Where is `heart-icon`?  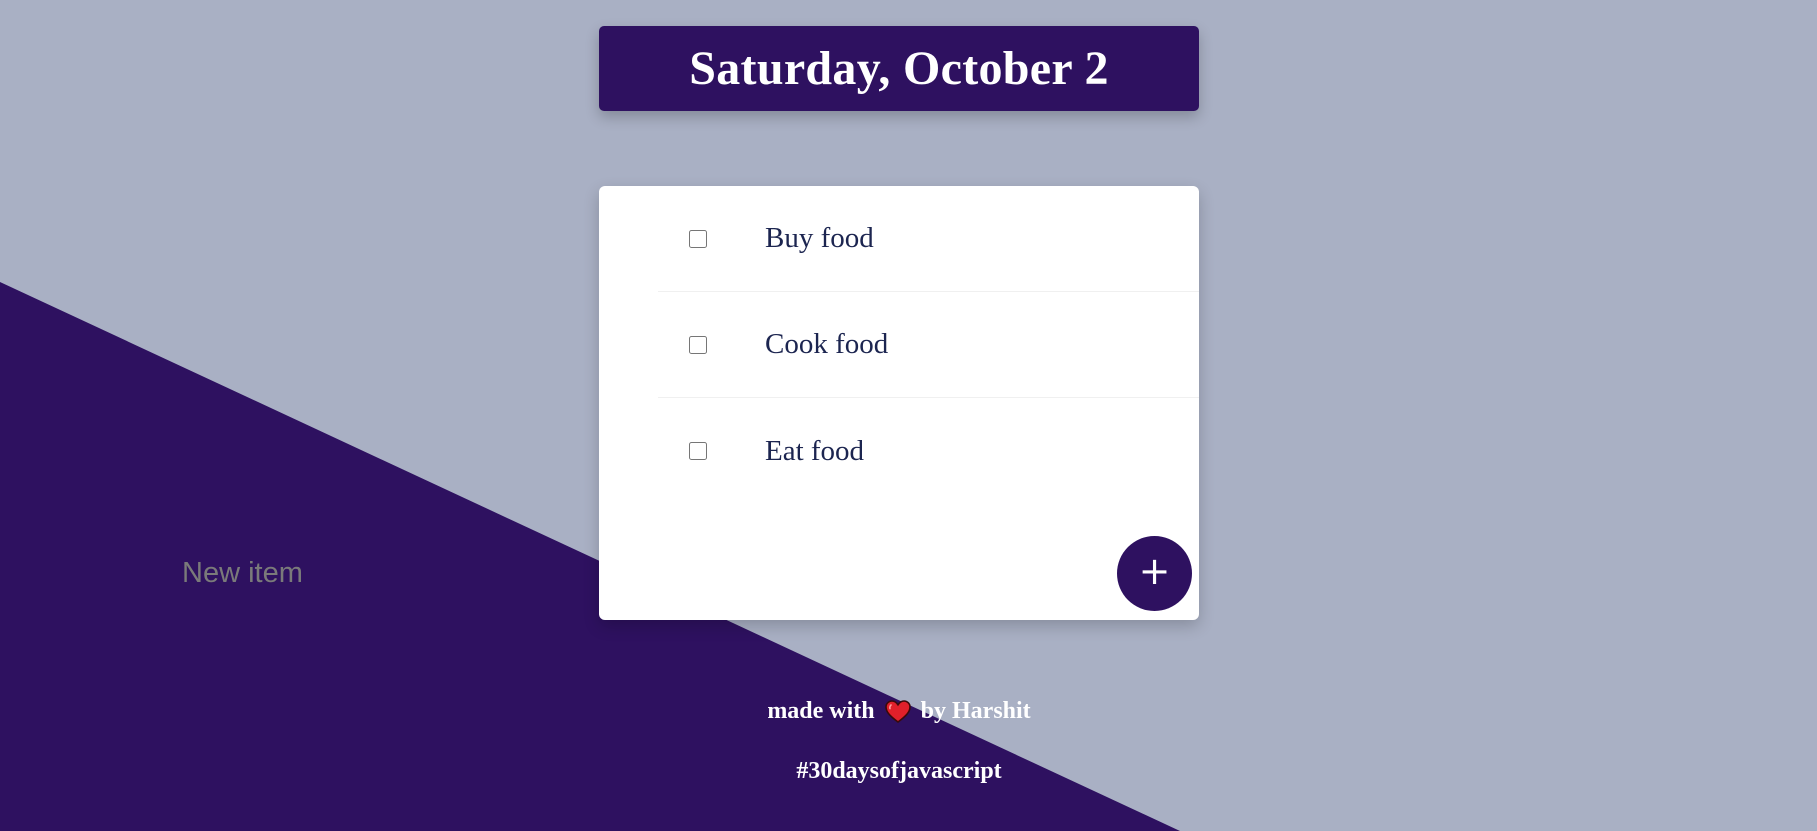
heart-icon is located at coordinates (897, 711).